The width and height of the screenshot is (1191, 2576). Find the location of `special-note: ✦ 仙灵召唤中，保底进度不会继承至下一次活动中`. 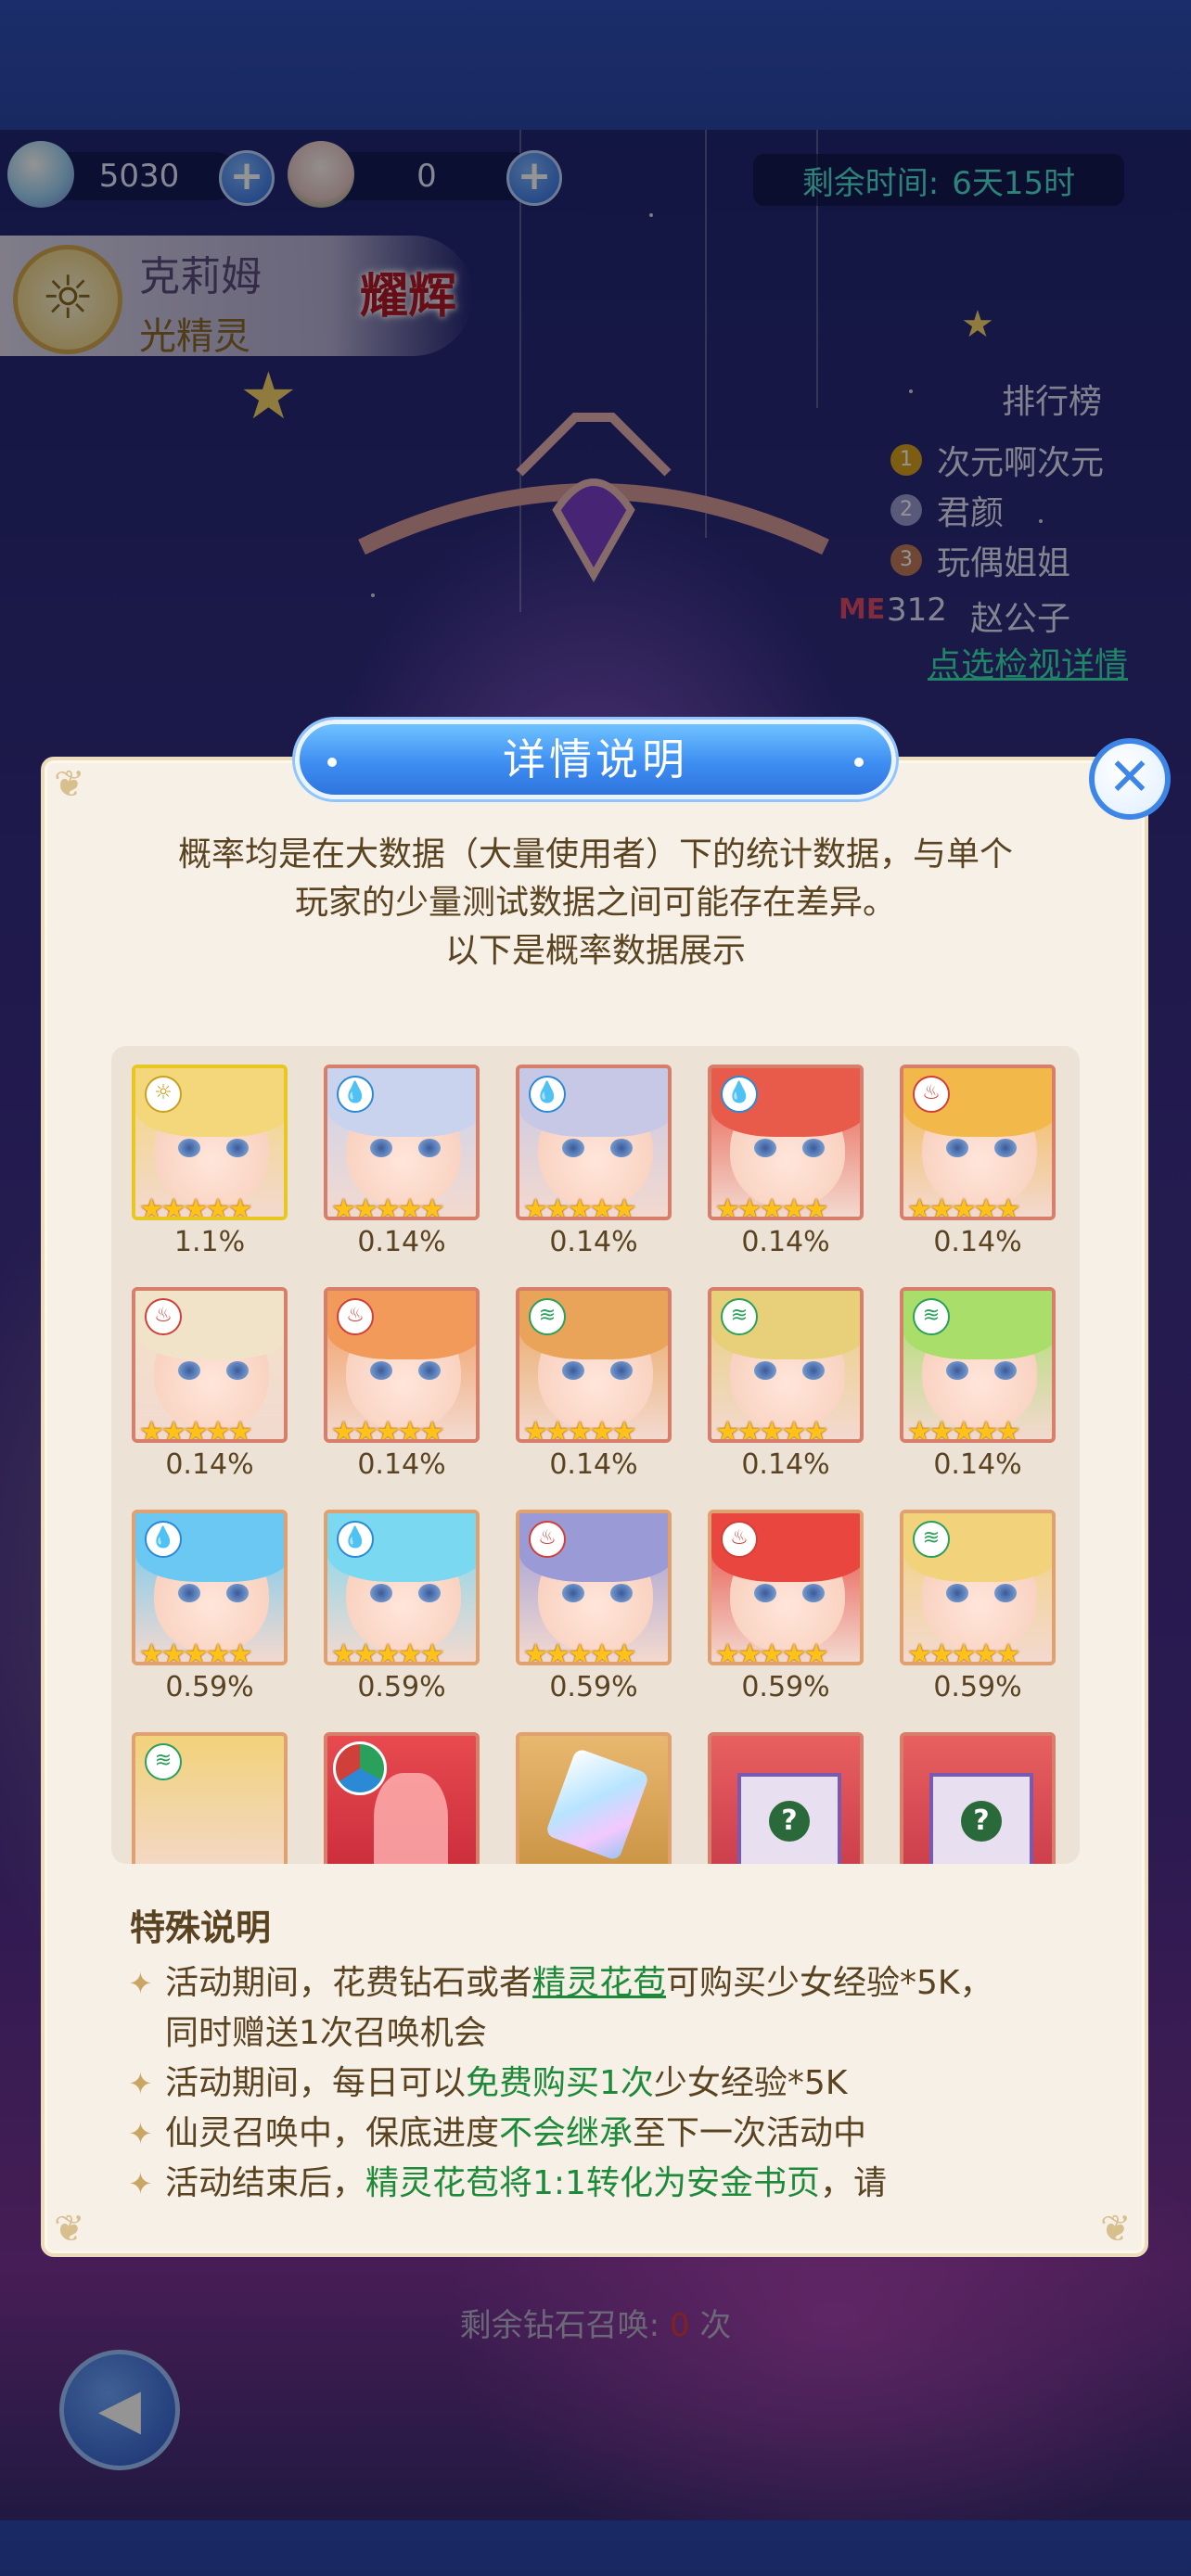

special-note: ✦ 仙灵召唤中，保底进度不会继承至下一次活动中 is located at coordinates (564, 2134).